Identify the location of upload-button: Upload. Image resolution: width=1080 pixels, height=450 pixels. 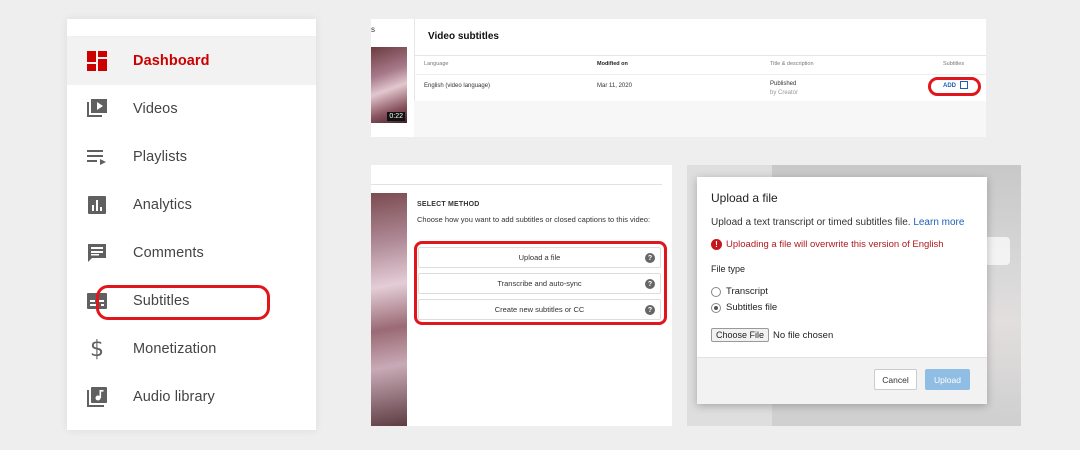
(947, 379).